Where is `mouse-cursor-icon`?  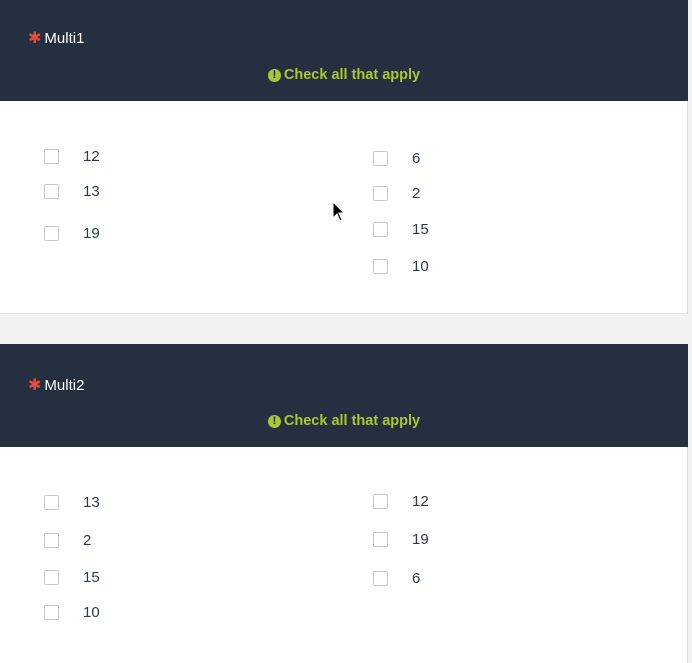
mouse-cursor-icon is located at coordinates (339, 214).